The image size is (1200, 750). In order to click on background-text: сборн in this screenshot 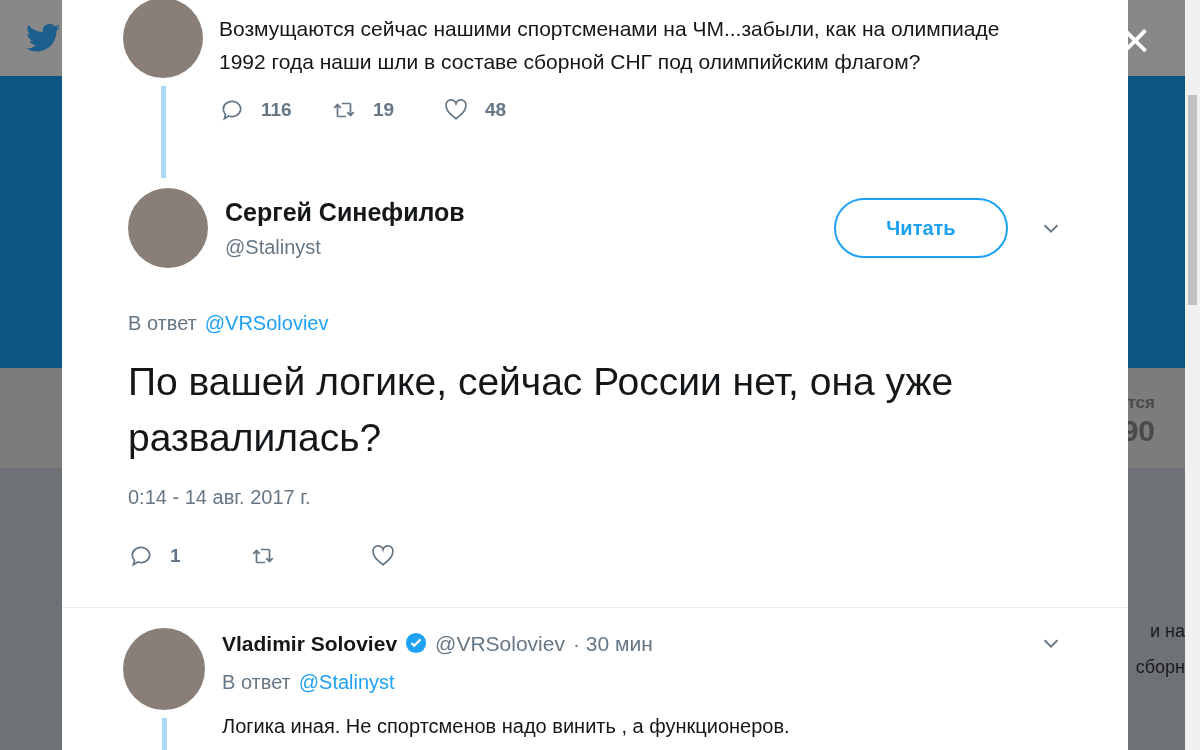, I will do `click(1160, 667)`.